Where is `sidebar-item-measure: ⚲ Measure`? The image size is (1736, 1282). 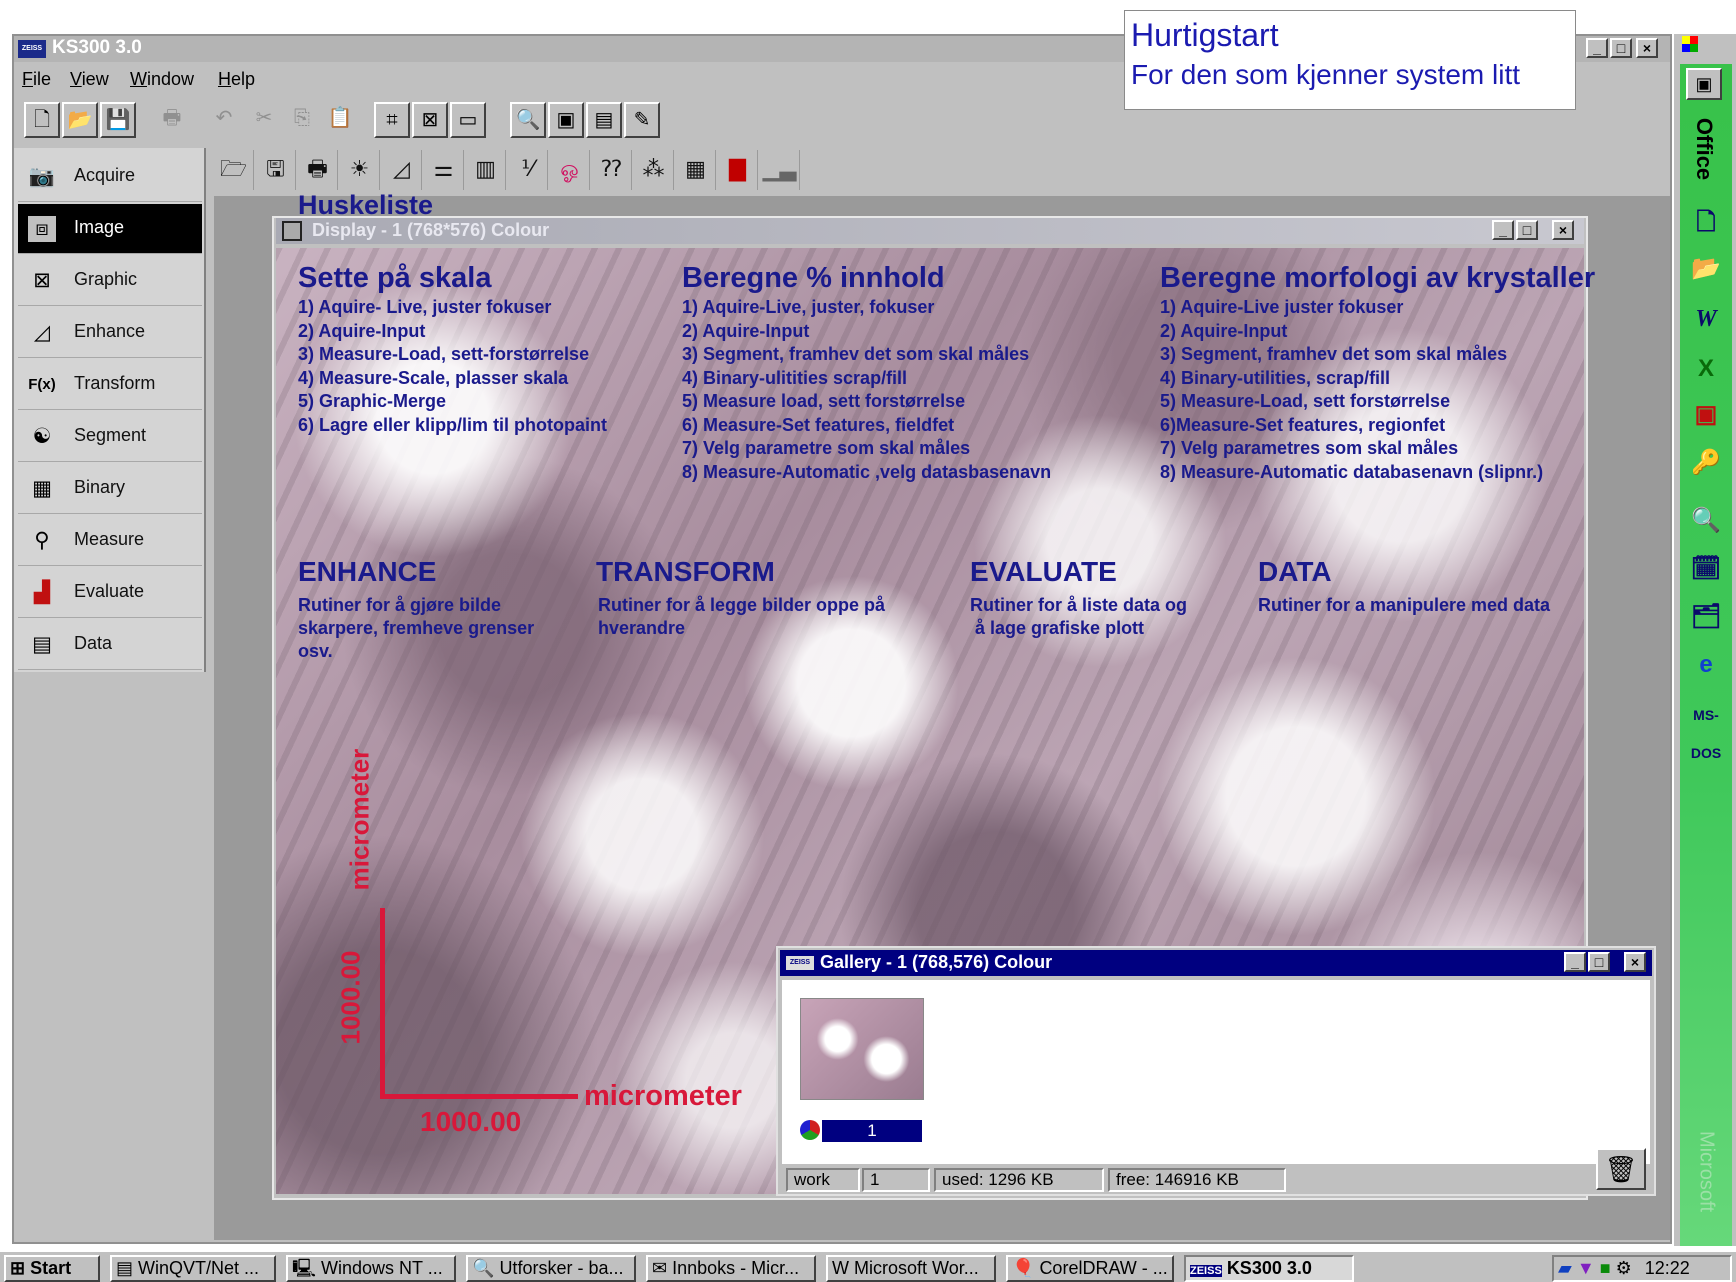
sidebar-item-measure: ⚲ Measure is located at coordinates (110, 541).